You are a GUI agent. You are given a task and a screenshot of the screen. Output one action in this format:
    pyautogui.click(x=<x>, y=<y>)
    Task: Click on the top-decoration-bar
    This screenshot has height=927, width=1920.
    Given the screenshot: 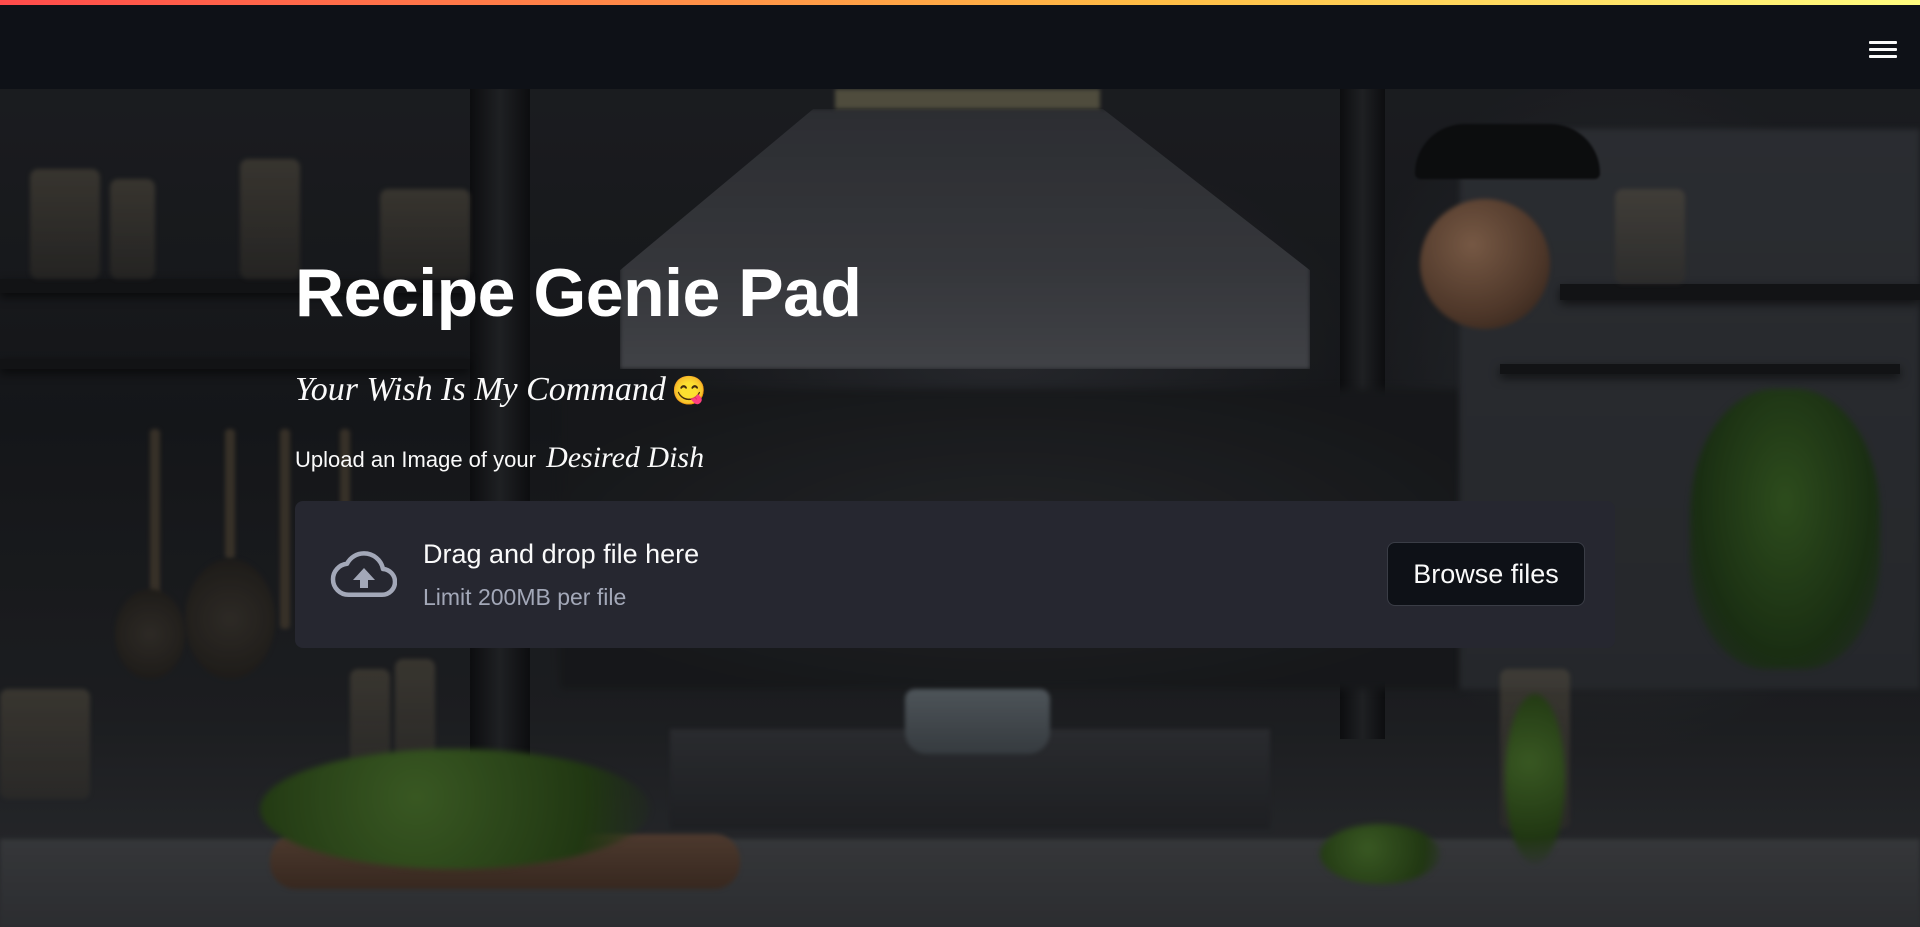 What is the action you would take?
    pyautogui.click(x=960, y=2)
    